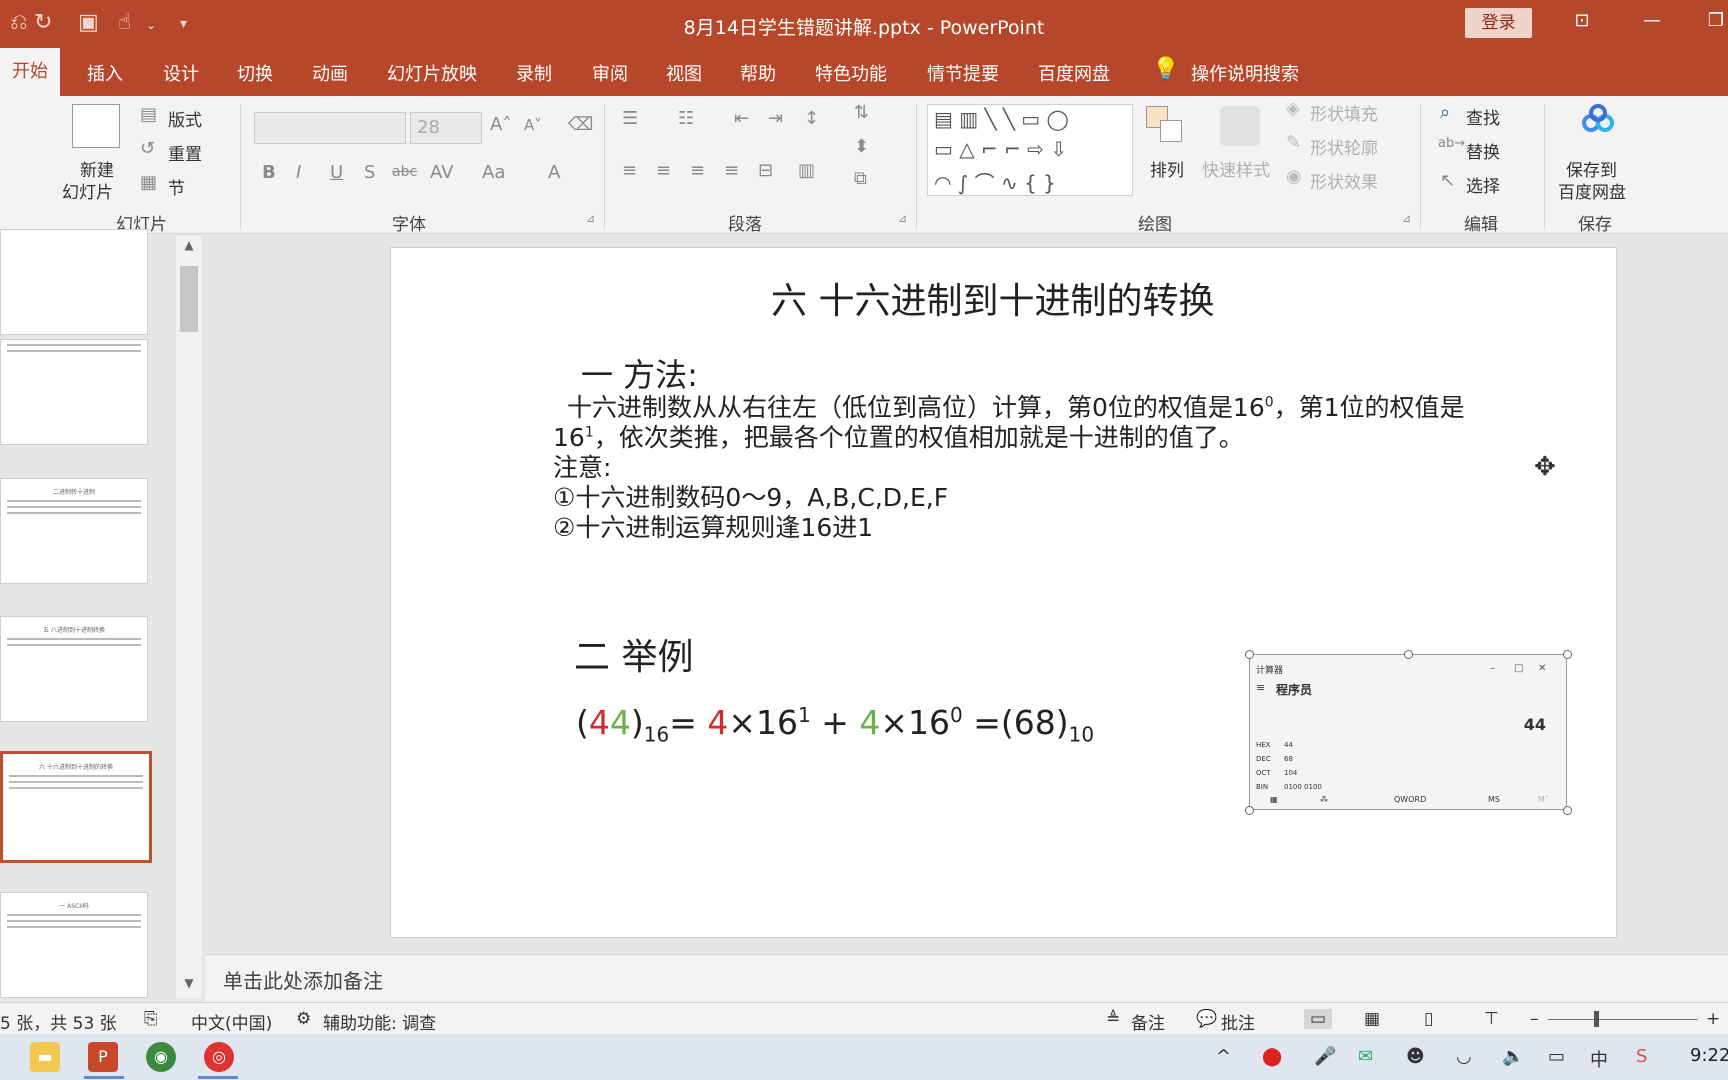  Describe the element at coordinates (330, 128) in the screenshot. I see `font-name-combo` at that location.